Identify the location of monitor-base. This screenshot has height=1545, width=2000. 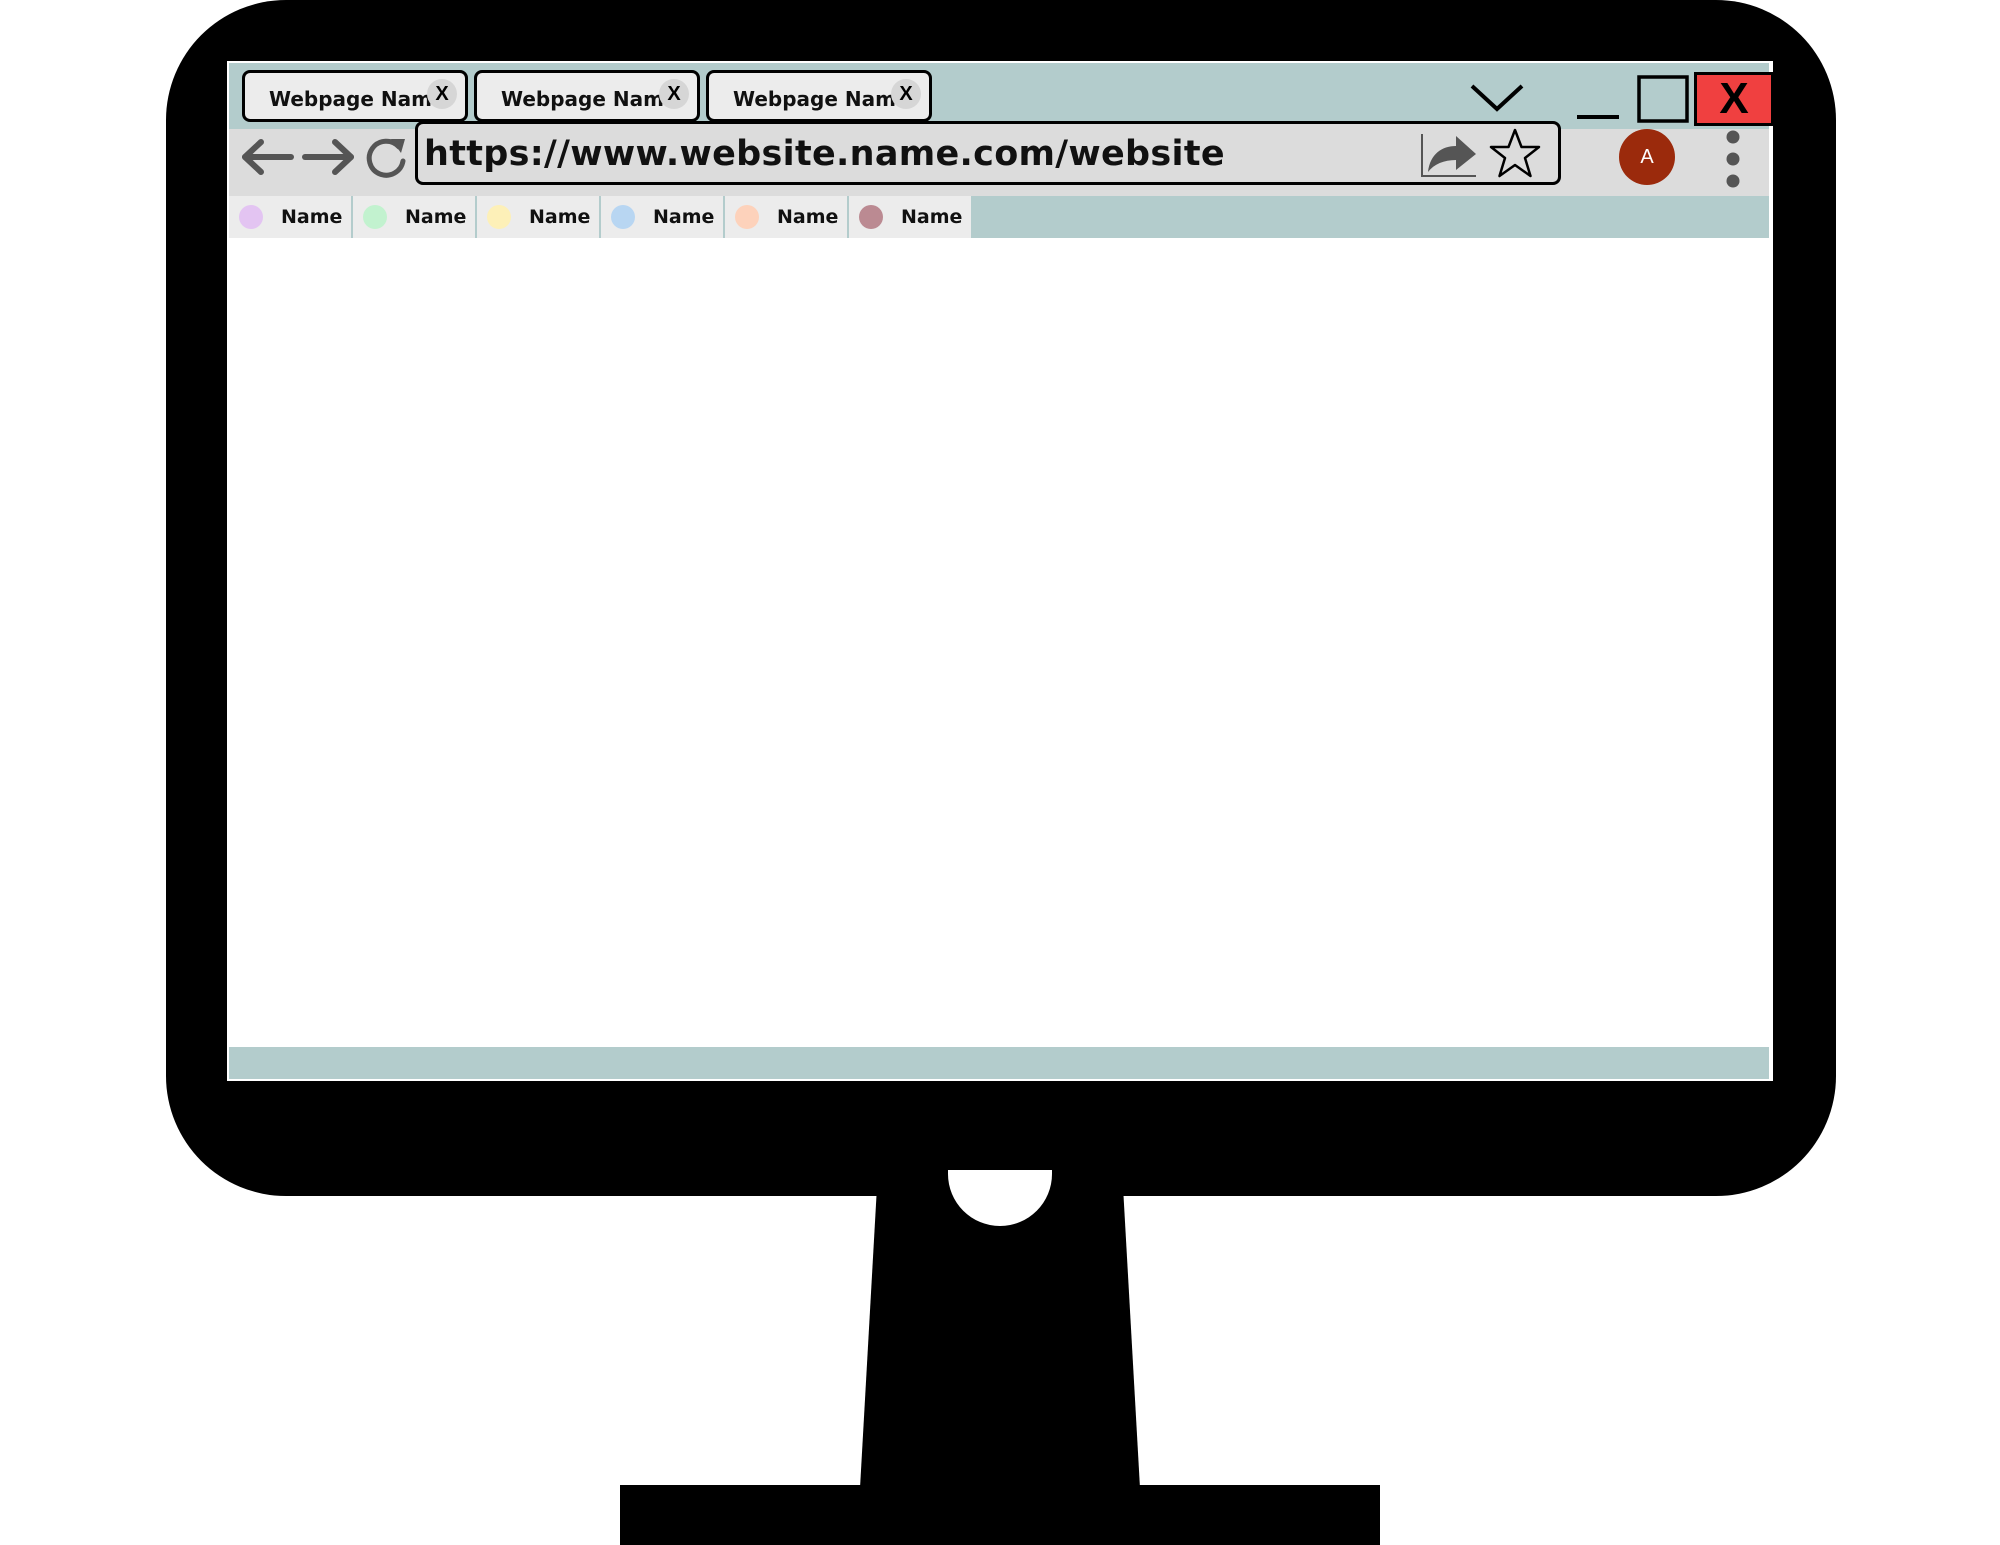
(1000, 1515).